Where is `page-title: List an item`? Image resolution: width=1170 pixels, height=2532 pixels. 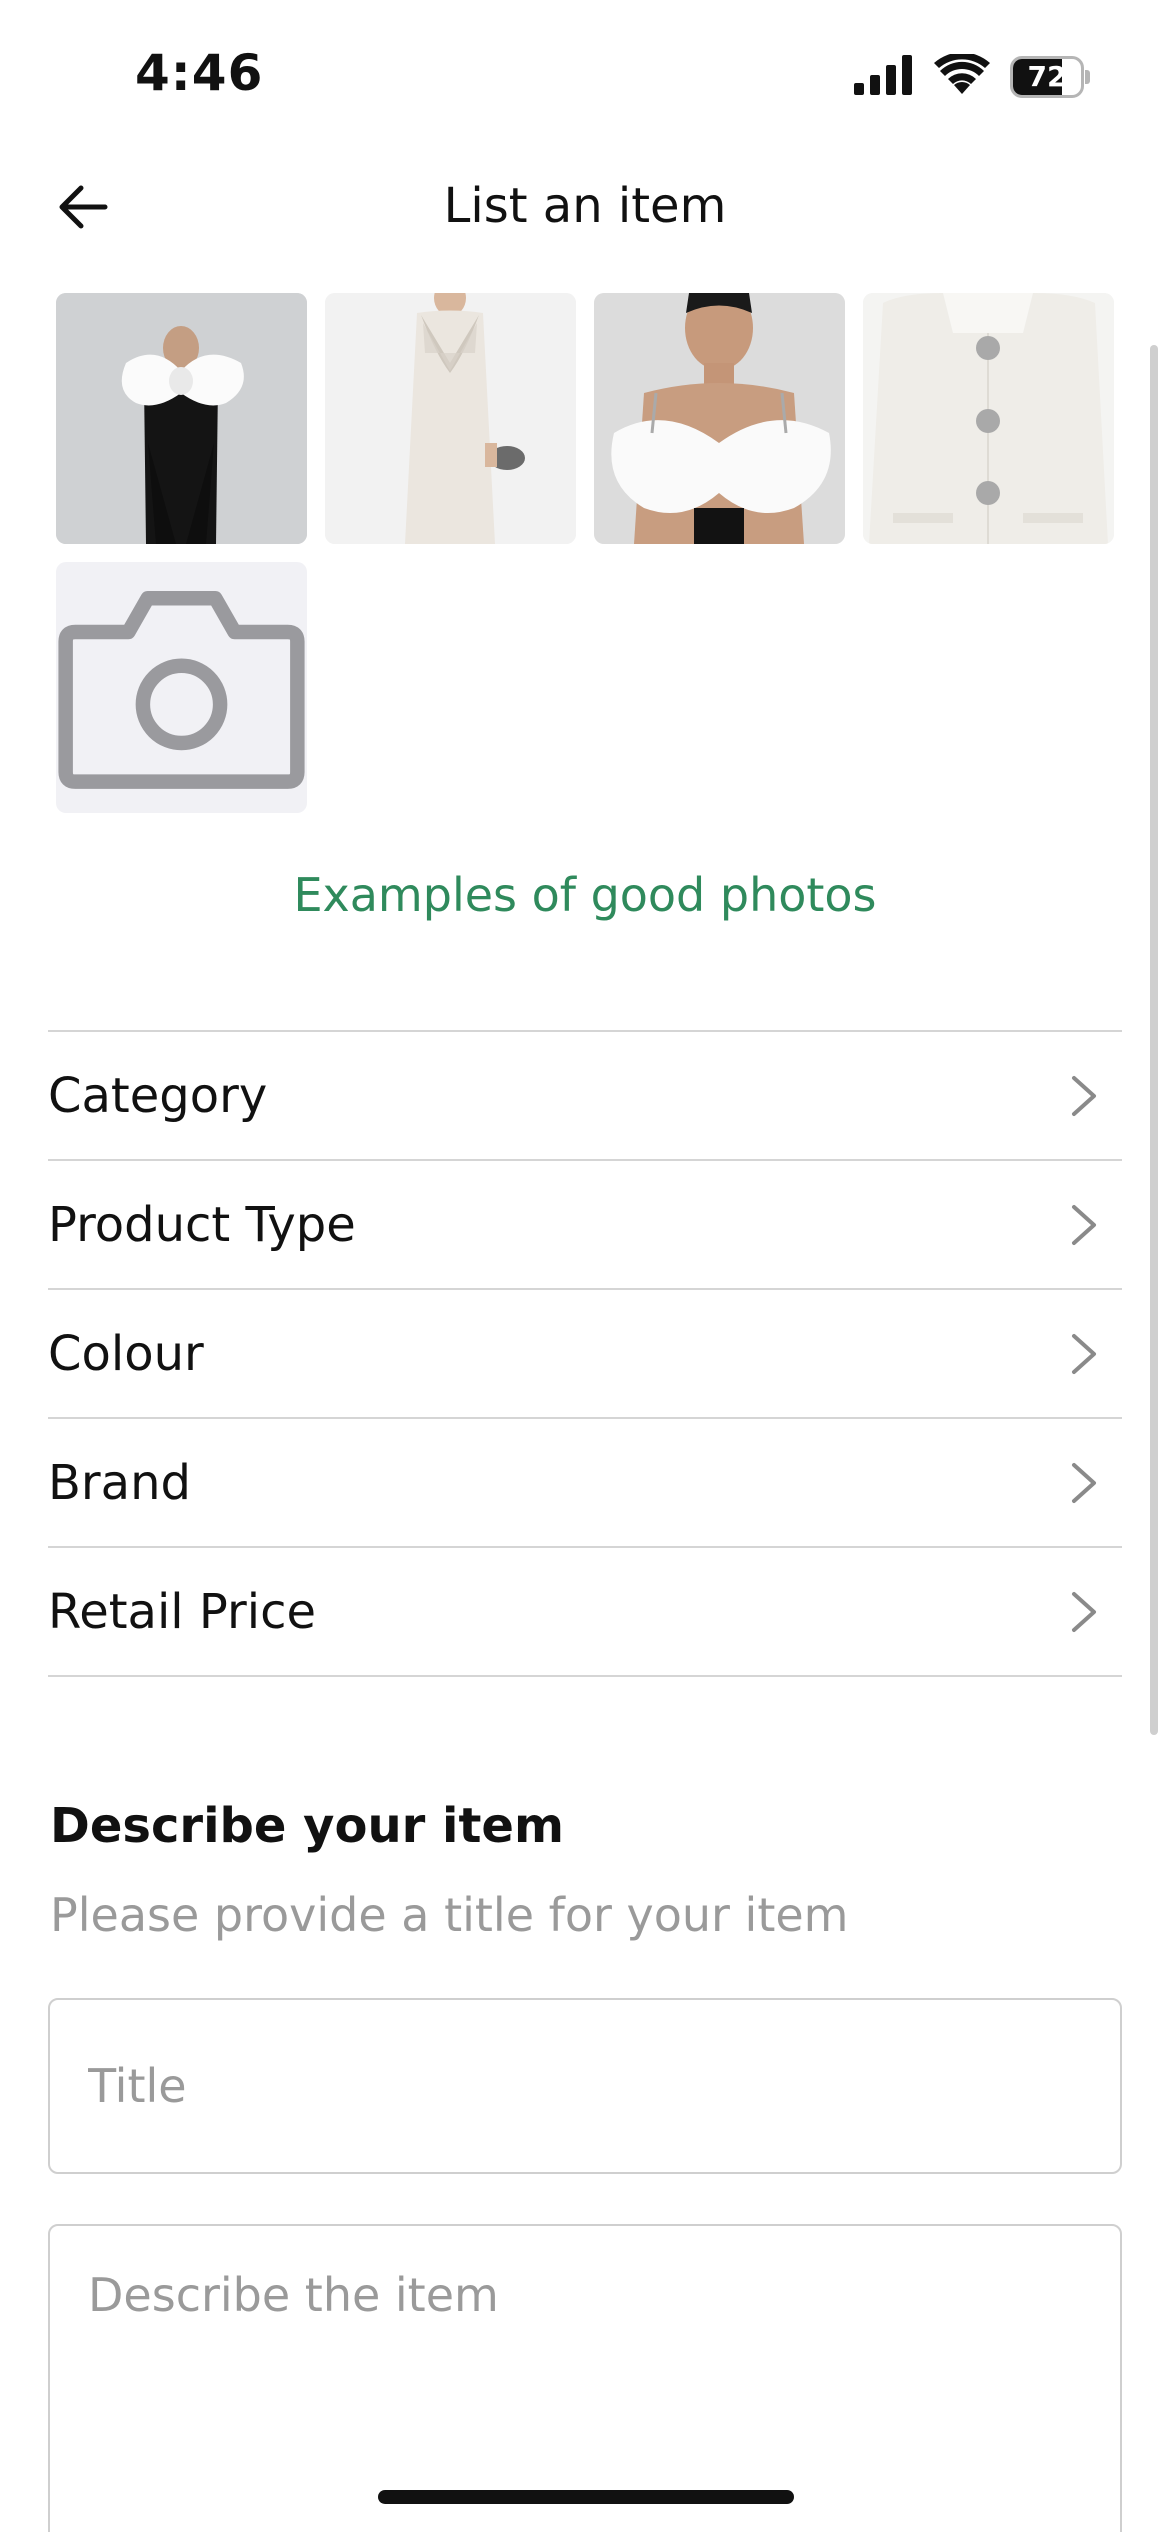 page-title: List an item is located at coordinates (585, 206).